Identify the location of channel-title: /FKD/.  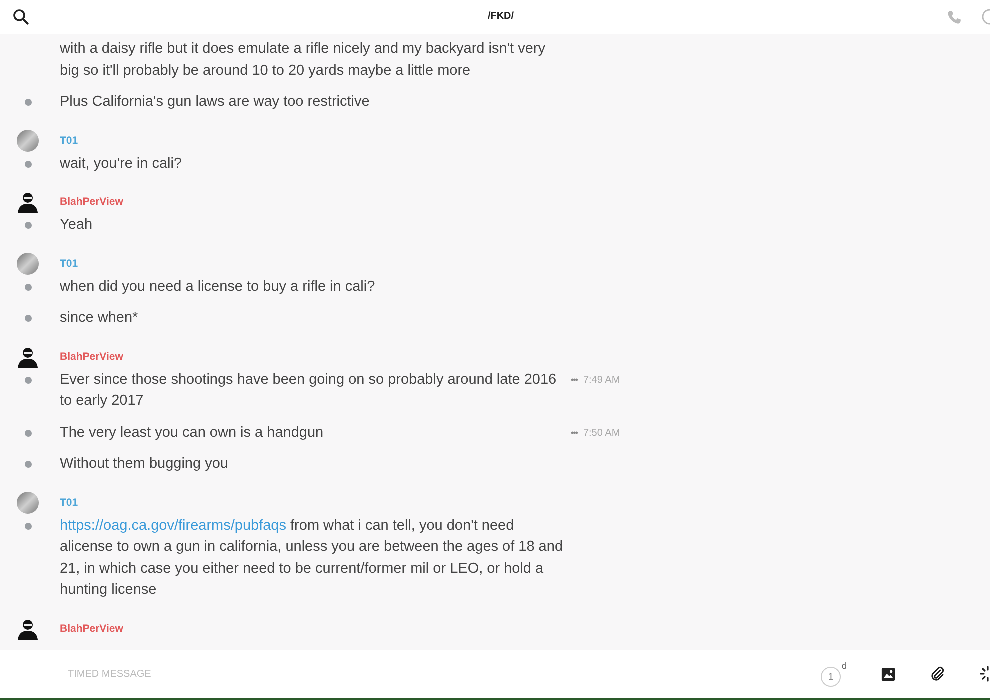
(501, 16).